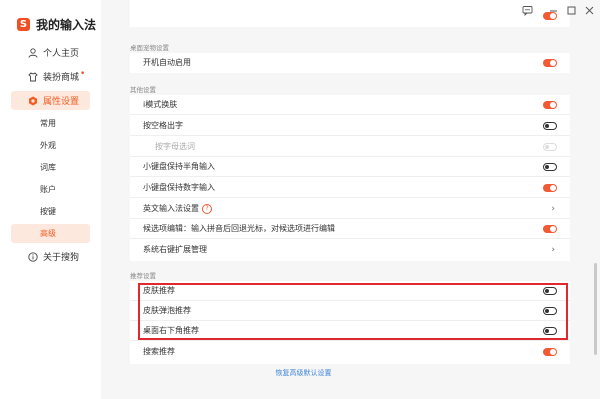 The height and width of the screenshot is (399, 600). What do you see at coordinates (143, 90) in the screenshot?
I see `section-label-other: 其他设置` at bounding box center [143, 90].